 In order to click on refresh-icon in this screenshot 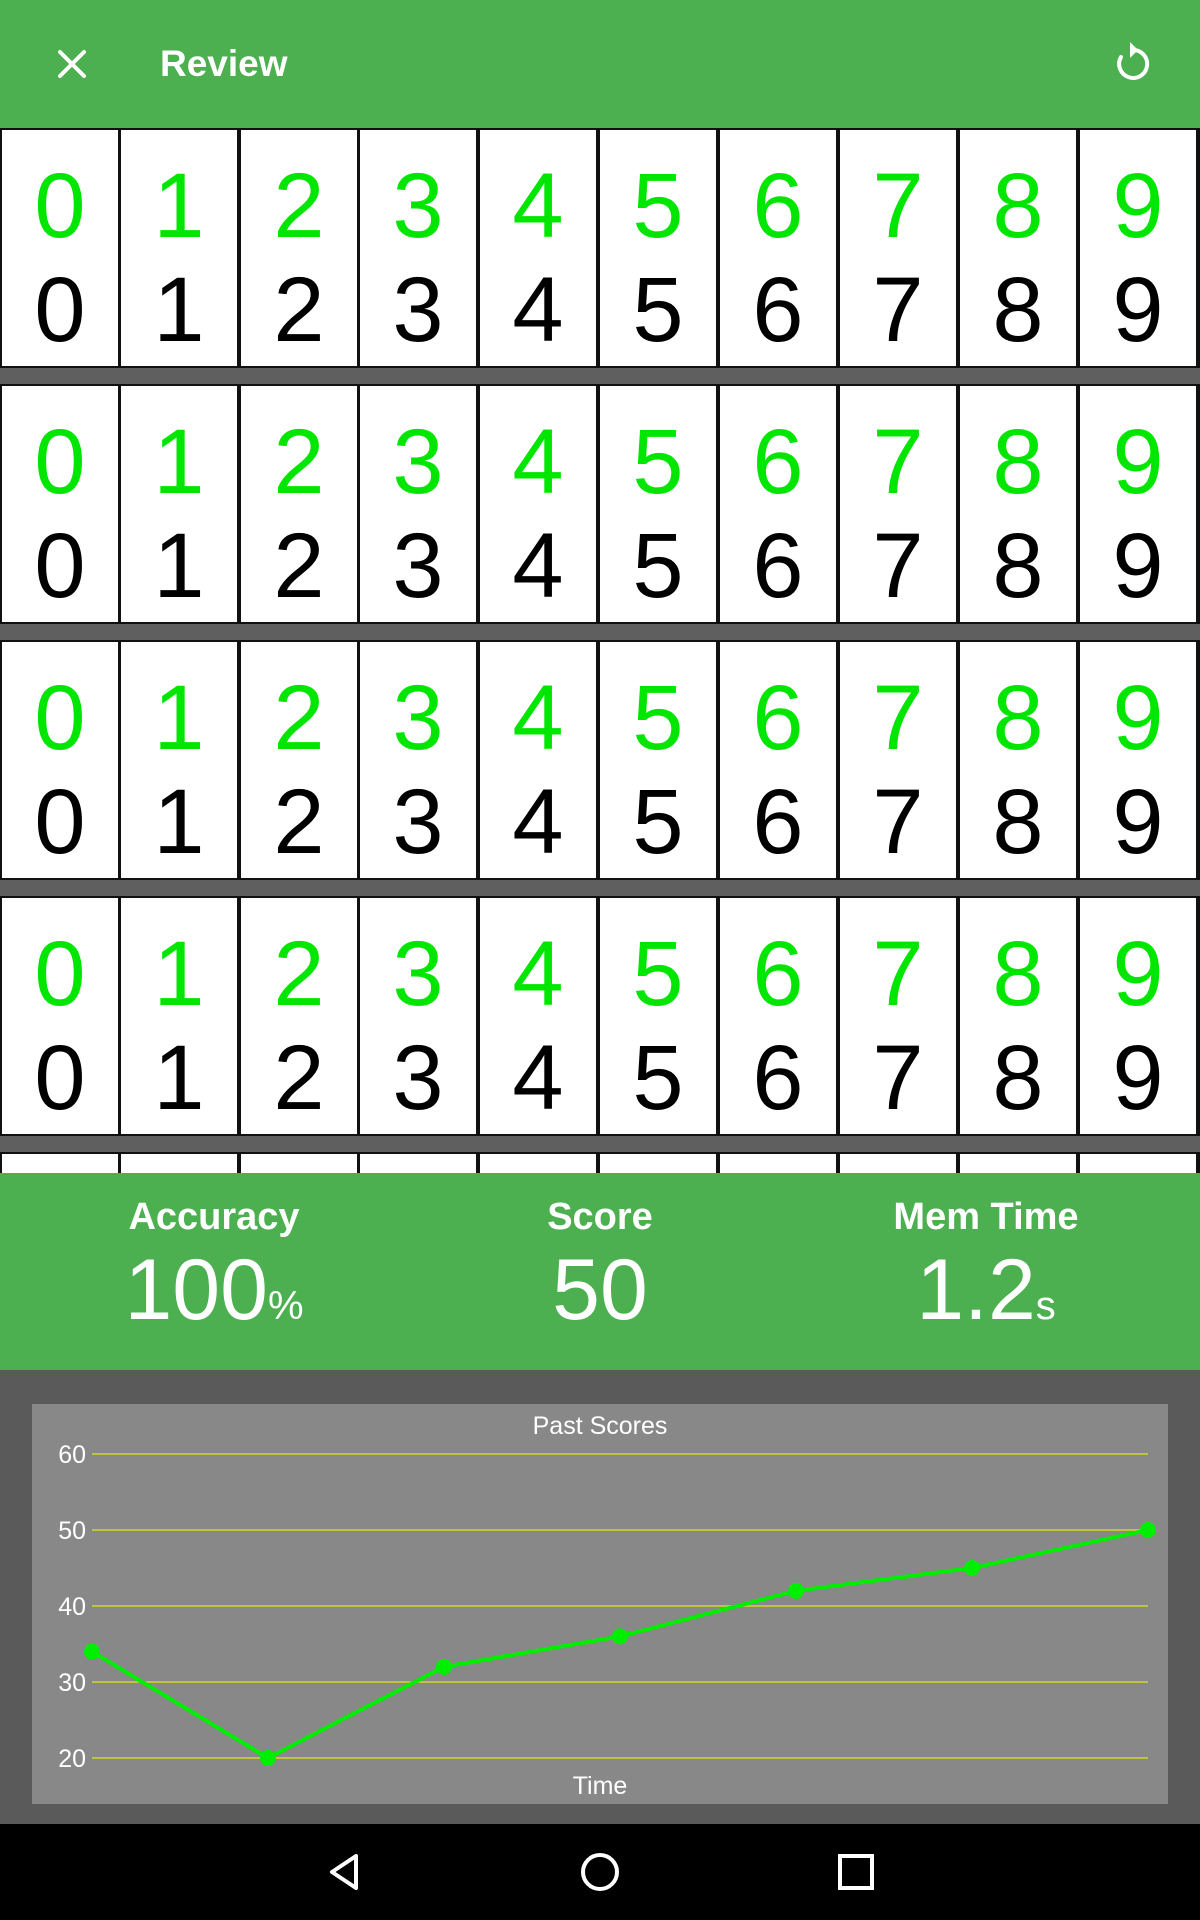, I will do `click(1132, 64)`.